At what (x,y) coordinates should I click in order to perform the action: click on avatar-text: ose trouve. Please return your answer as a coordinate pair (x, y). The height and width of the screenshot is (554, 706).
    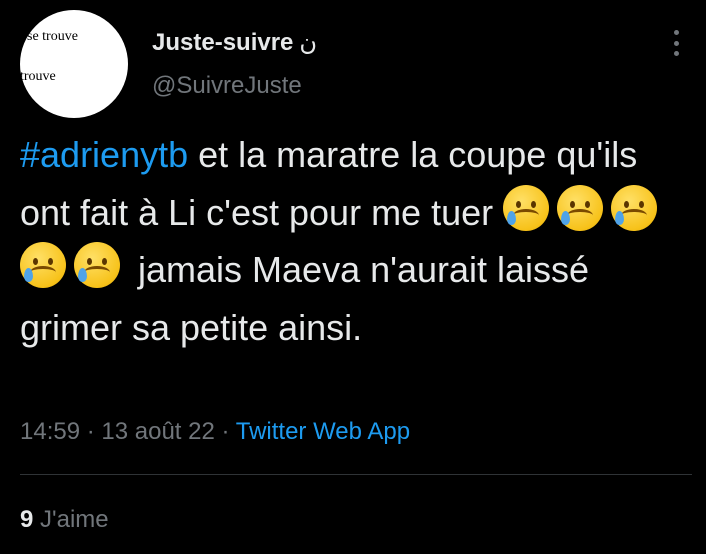
    Looking at the image, I should click on (49, 36).